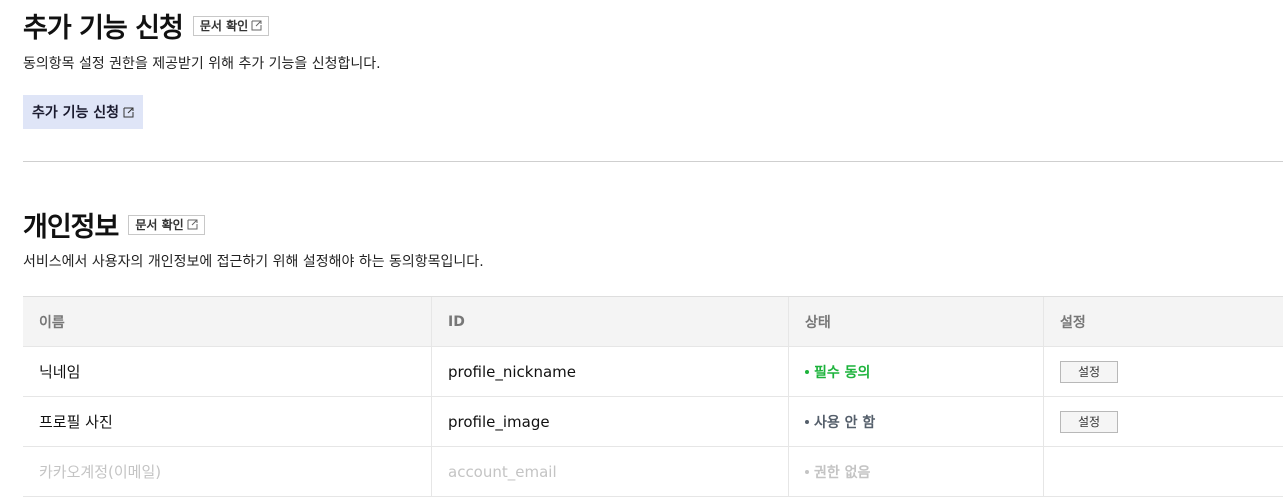  I want to click on table-header-row: 이름 ID 상태 설정, so click(653, 322).